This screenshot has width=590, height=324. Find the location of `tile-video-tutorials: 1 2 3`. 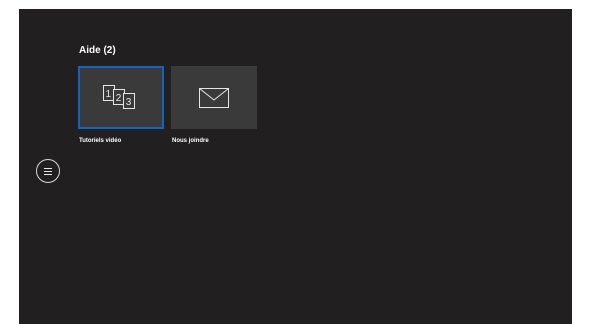

tile-video-tutorials: 1 2 3 is located at coordinates (121, 97).